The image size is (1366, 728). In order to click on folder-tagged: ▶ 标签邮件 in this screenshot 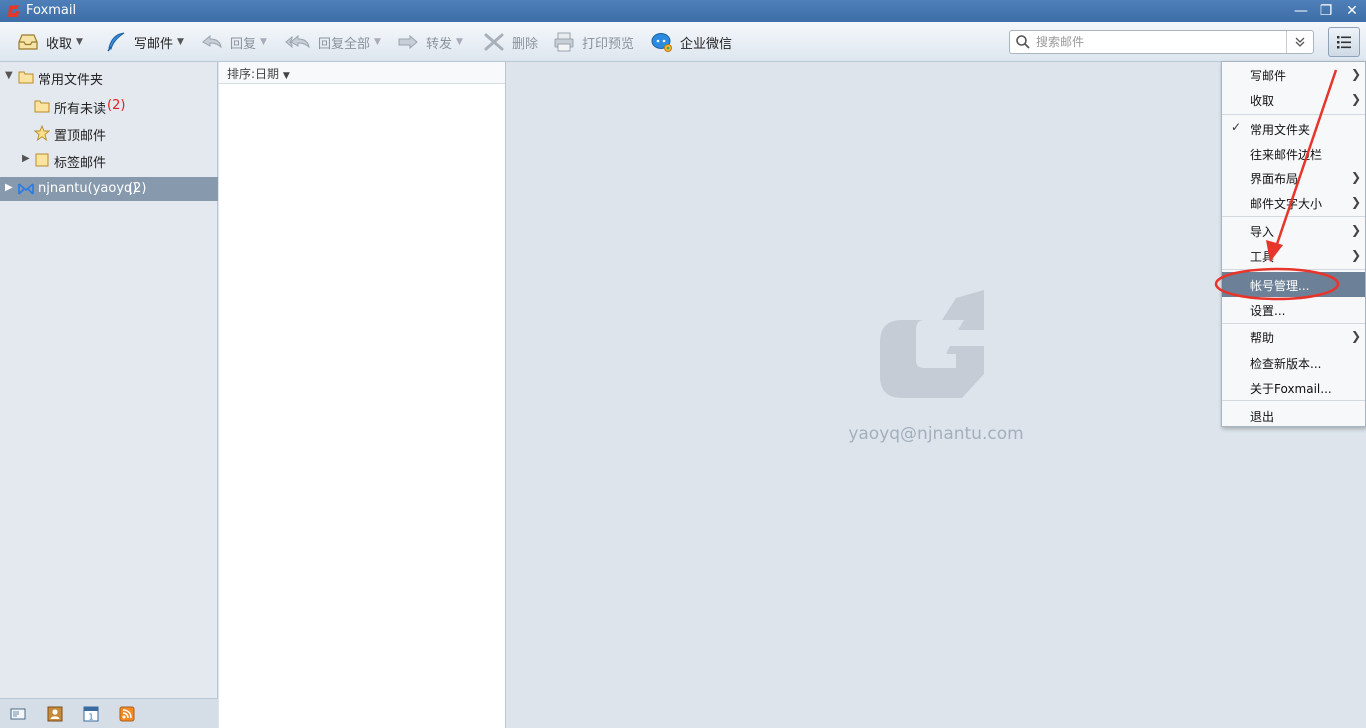, I will do `click(109, 160)`.